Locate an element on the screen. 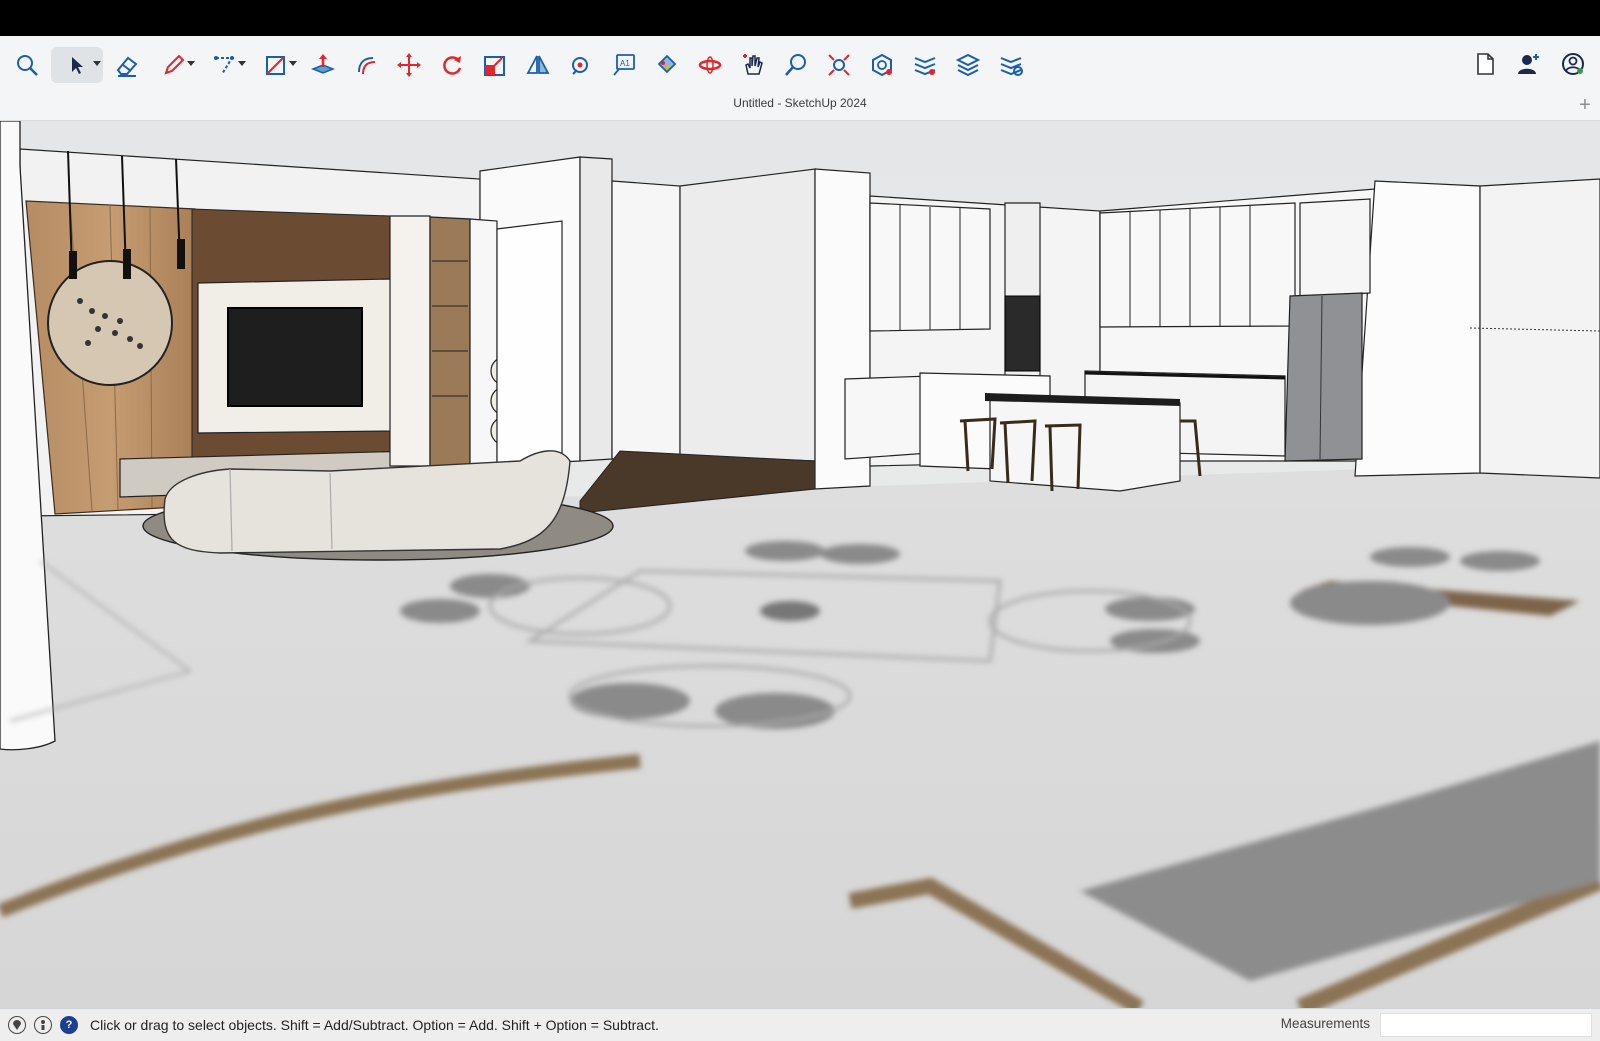  tape-measure-tool-button is located at coordinates (581, 65).